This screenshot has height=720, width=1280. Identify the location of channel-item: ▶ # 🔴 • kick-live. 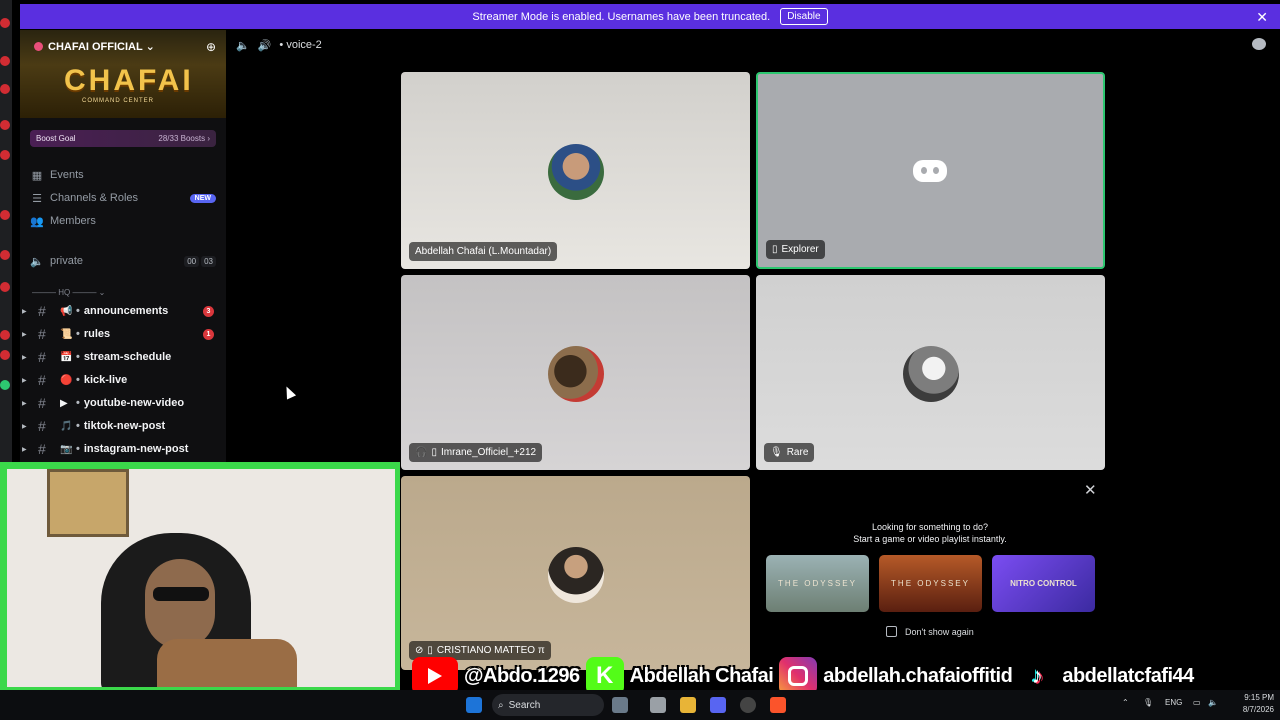
(123, 380).